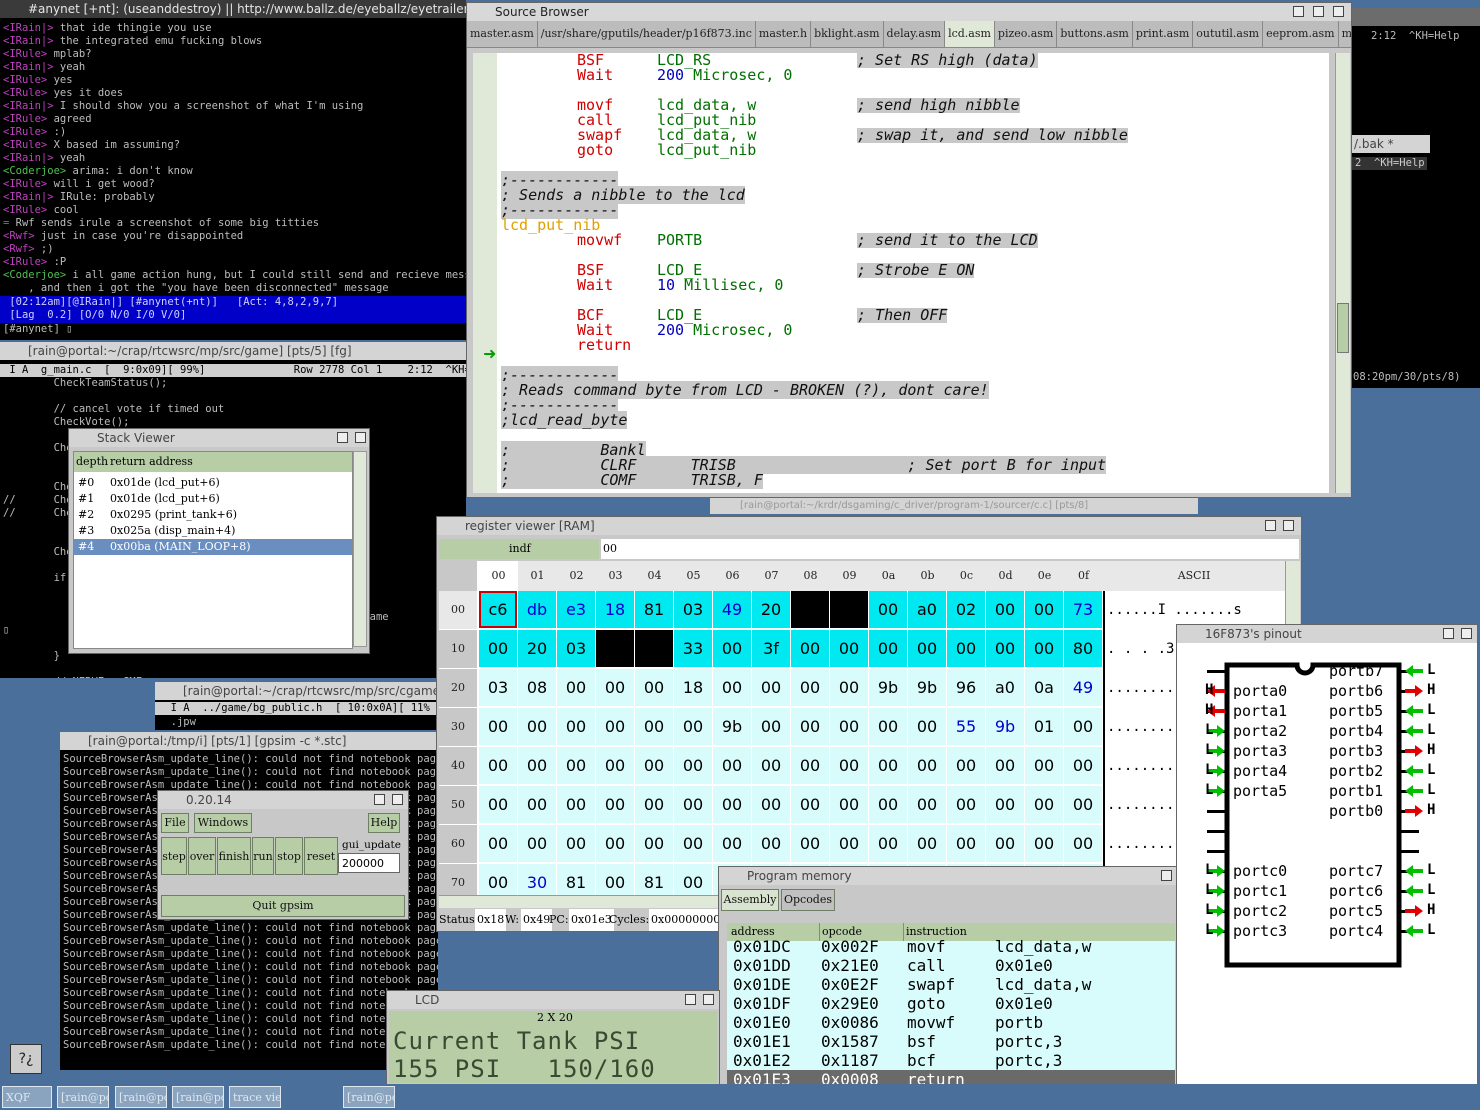  What do you see at coordinates (1083, 609) in the screenshot?
I see `register-cell: 73` at bounding box center [1083, 609].